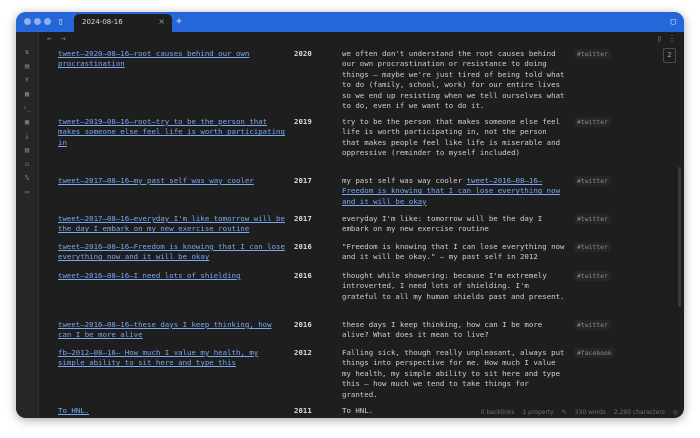  I want to click on tab-title: 2024-08-16, so click(102, 22).